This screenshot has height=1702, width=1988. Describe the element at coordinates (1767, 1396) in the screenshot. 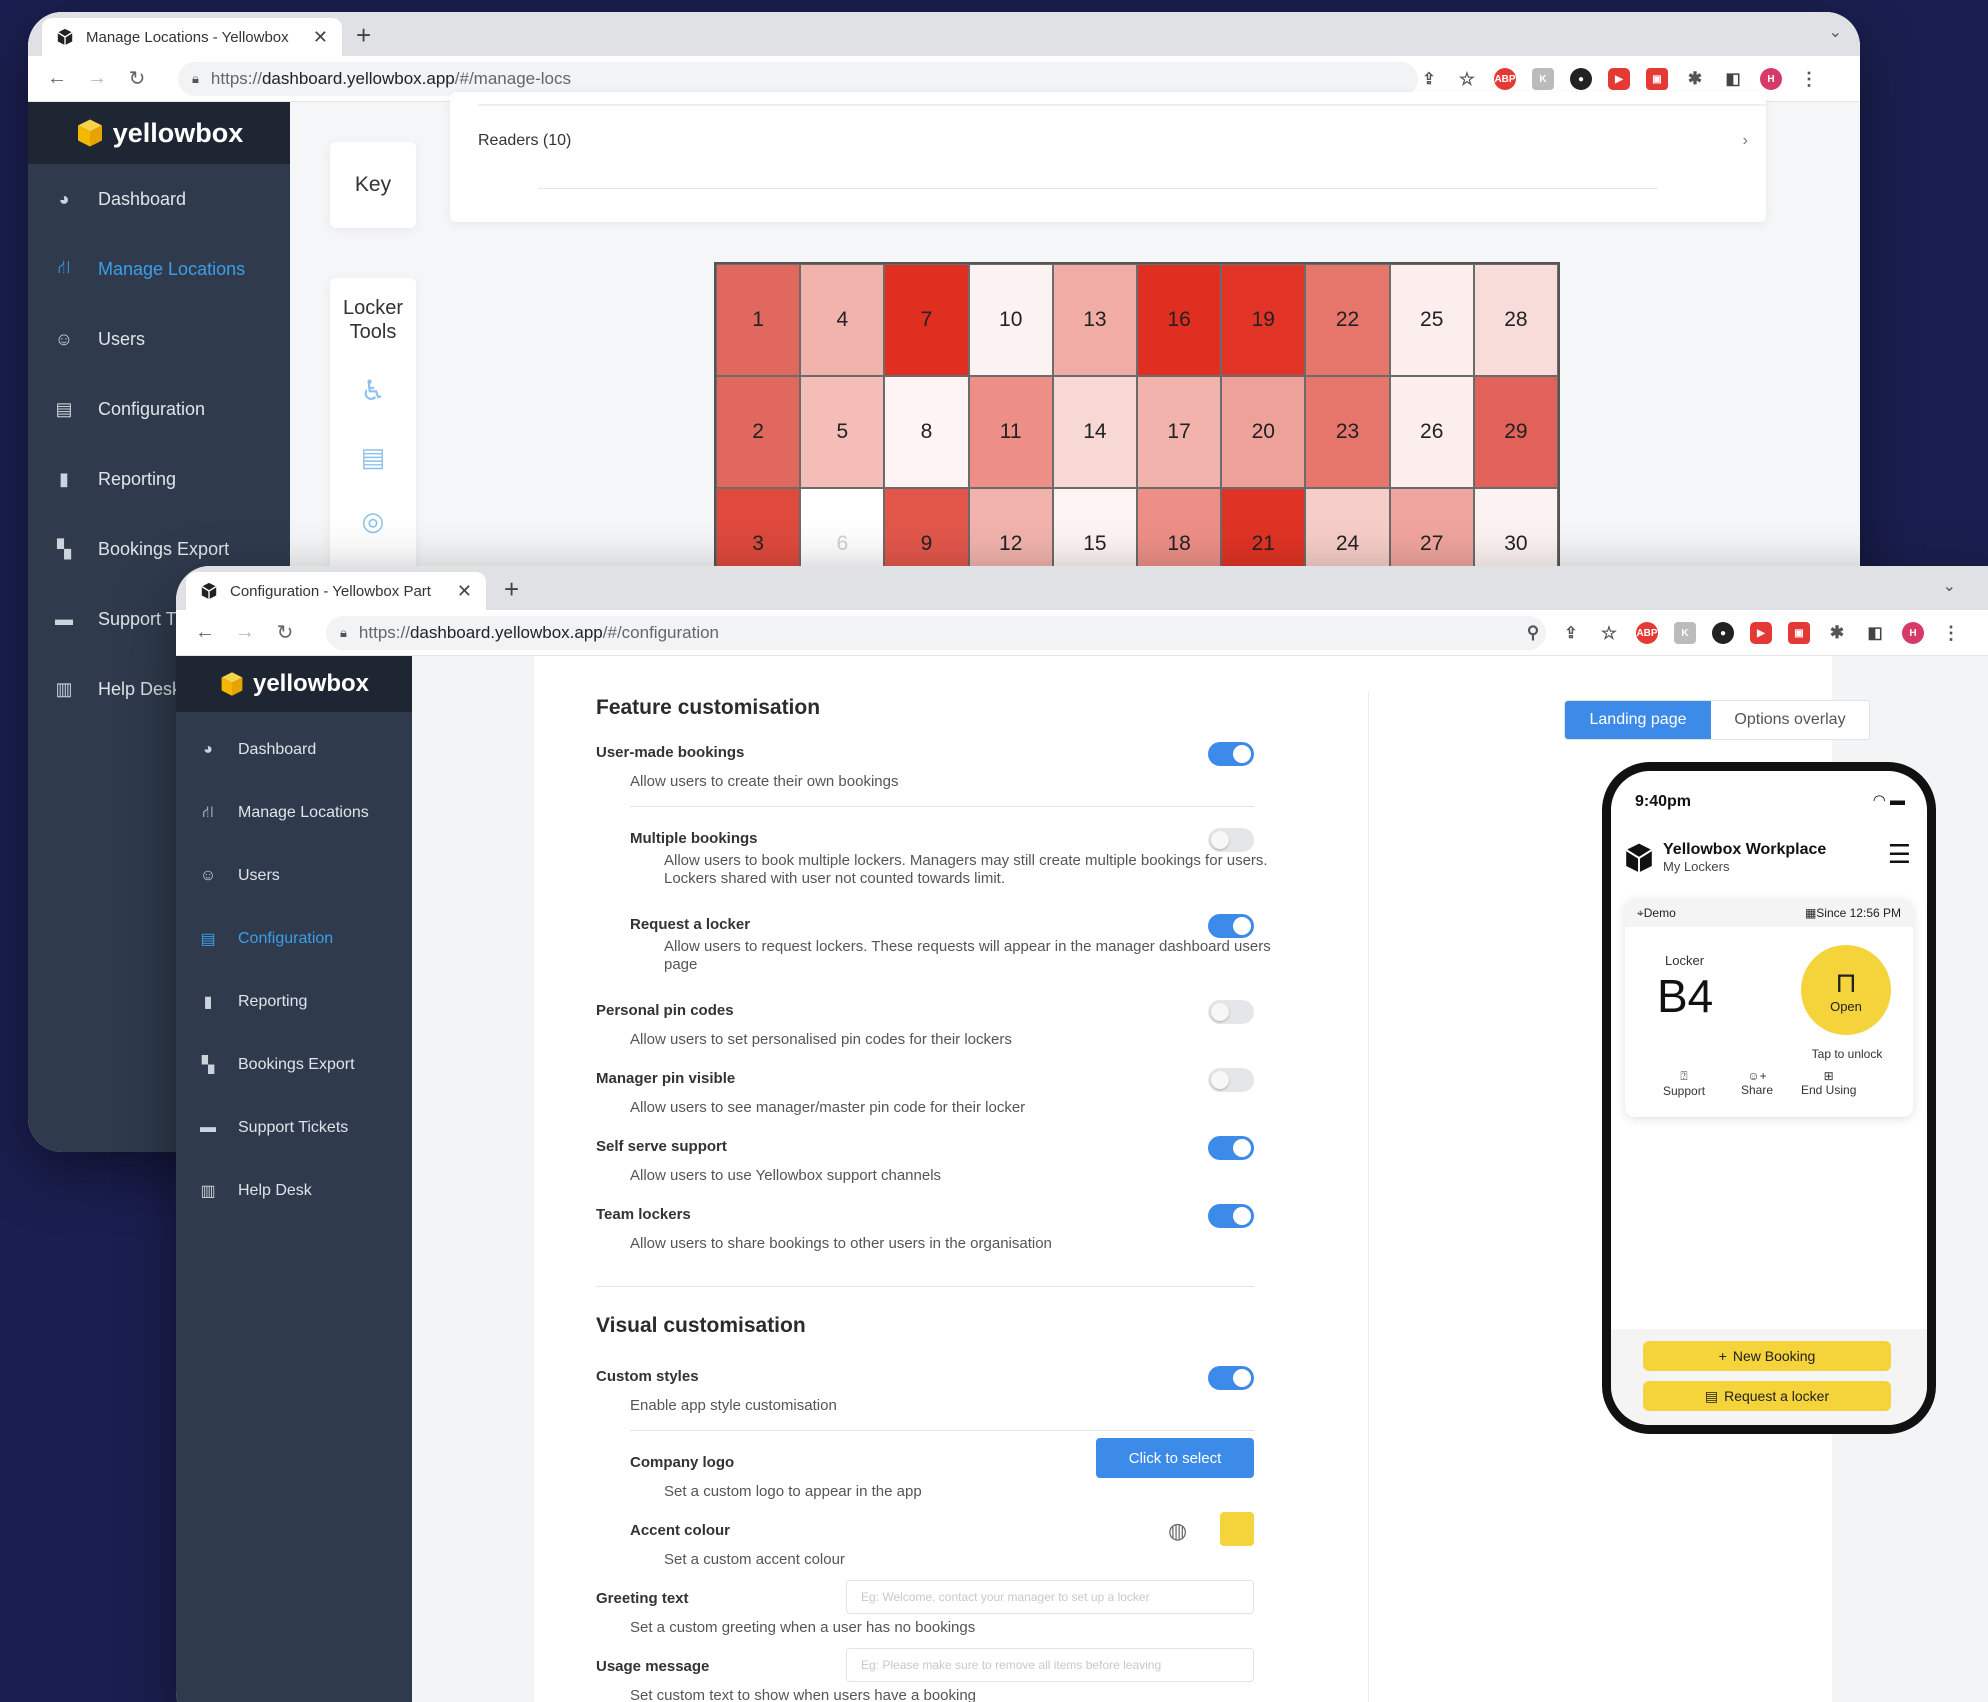

I see `request-locker-button: ▤ Request a locker` at that location.